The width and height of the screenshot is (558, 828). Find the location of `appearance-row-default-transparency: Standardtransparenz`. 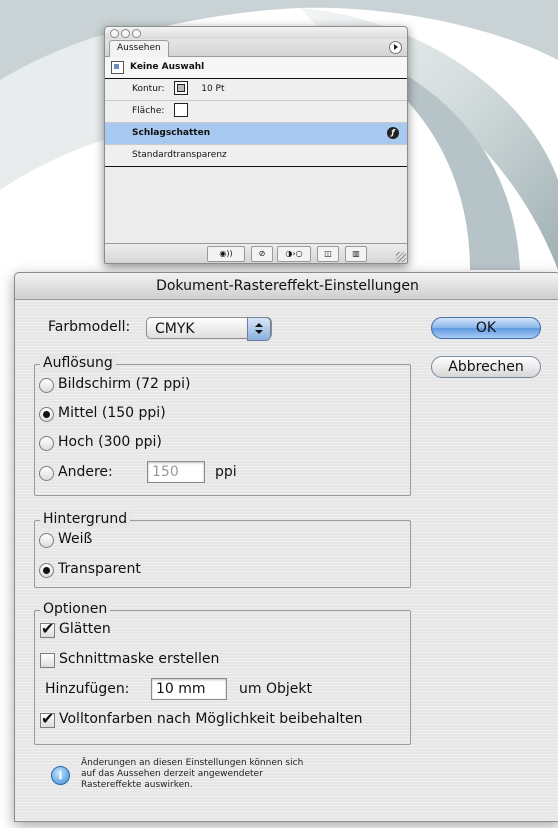

appearance-row-default-transparency: Standardtransparenz is located at coordinates (256, 156).